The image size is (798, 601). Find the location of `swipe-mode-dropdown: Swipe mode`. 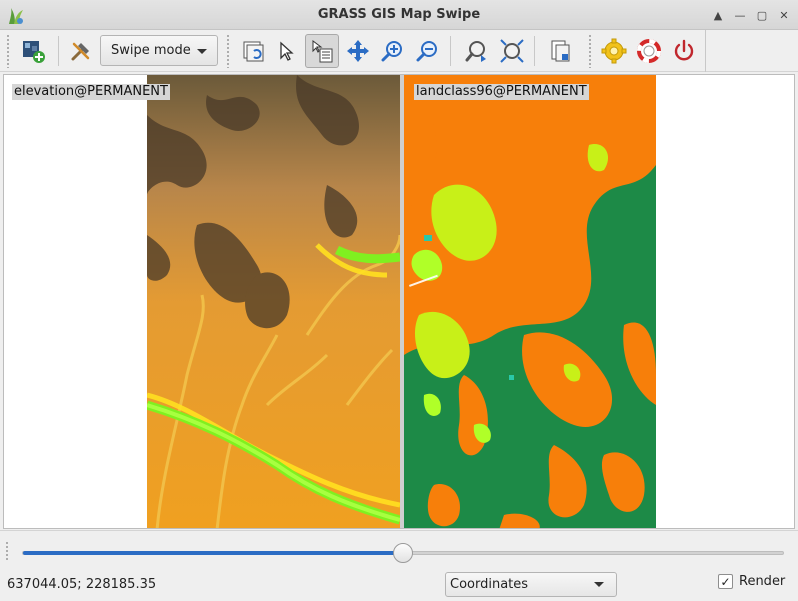

swipe-mode-dropdown: Swipe mode is located at coordinates (159, 50).